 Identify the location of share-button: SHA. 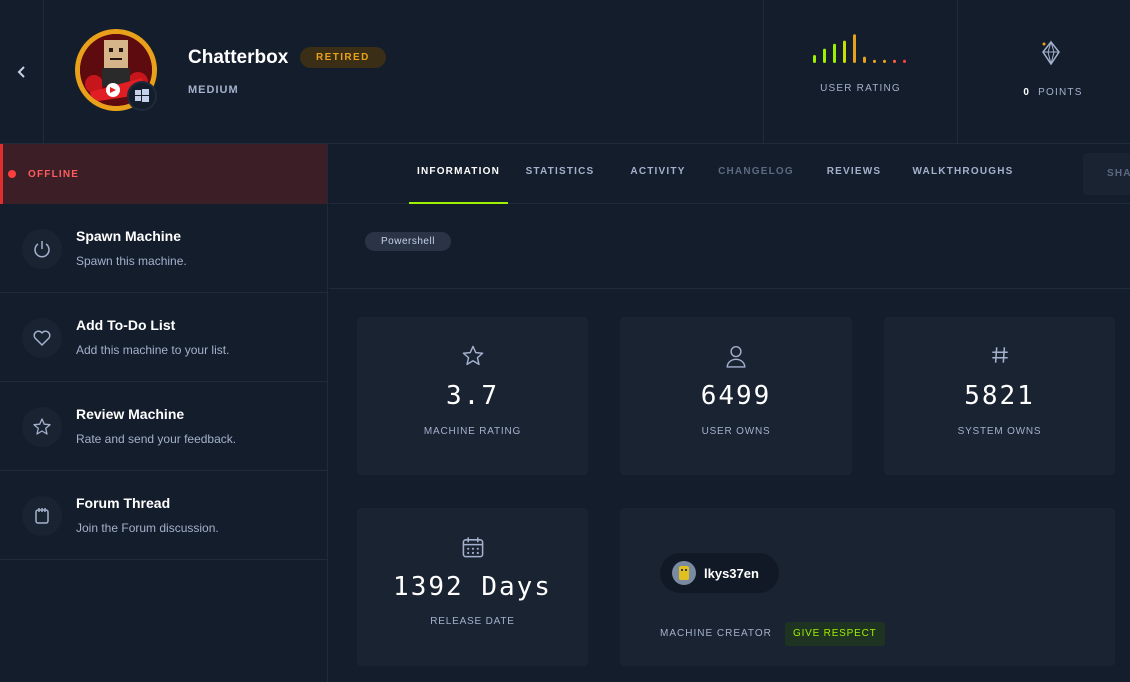
(1106, 174).